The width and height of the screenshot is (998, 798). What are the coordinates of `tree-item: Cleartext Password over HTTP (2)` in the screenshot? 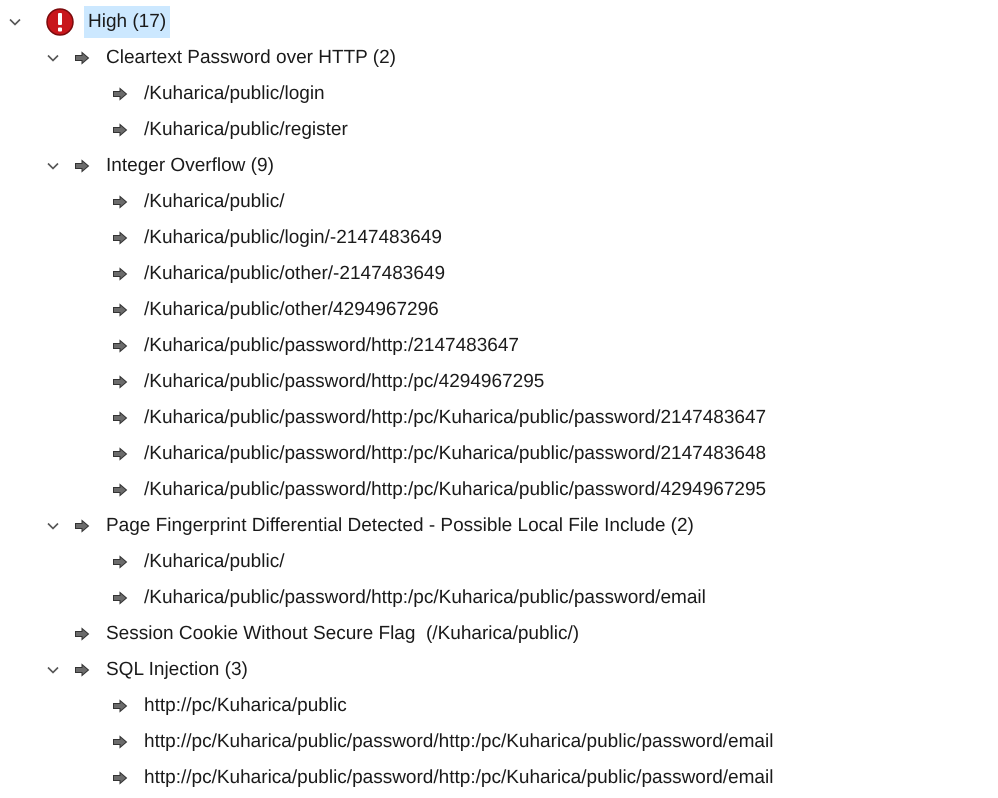 It's located at (251, 58).